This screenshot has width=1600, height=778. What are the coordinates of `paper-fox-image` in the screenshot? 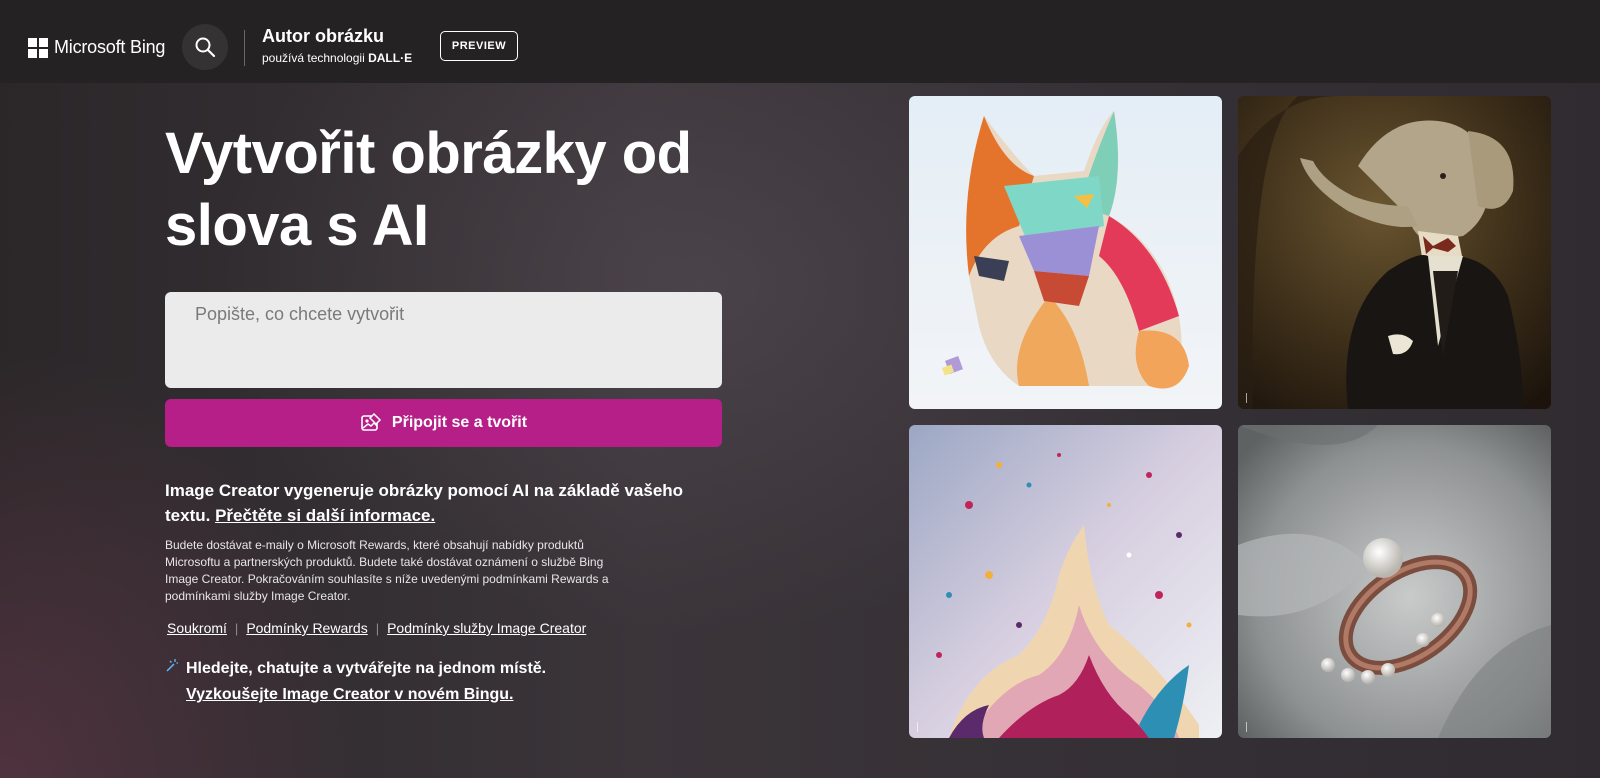 It's located at (1065, 252).